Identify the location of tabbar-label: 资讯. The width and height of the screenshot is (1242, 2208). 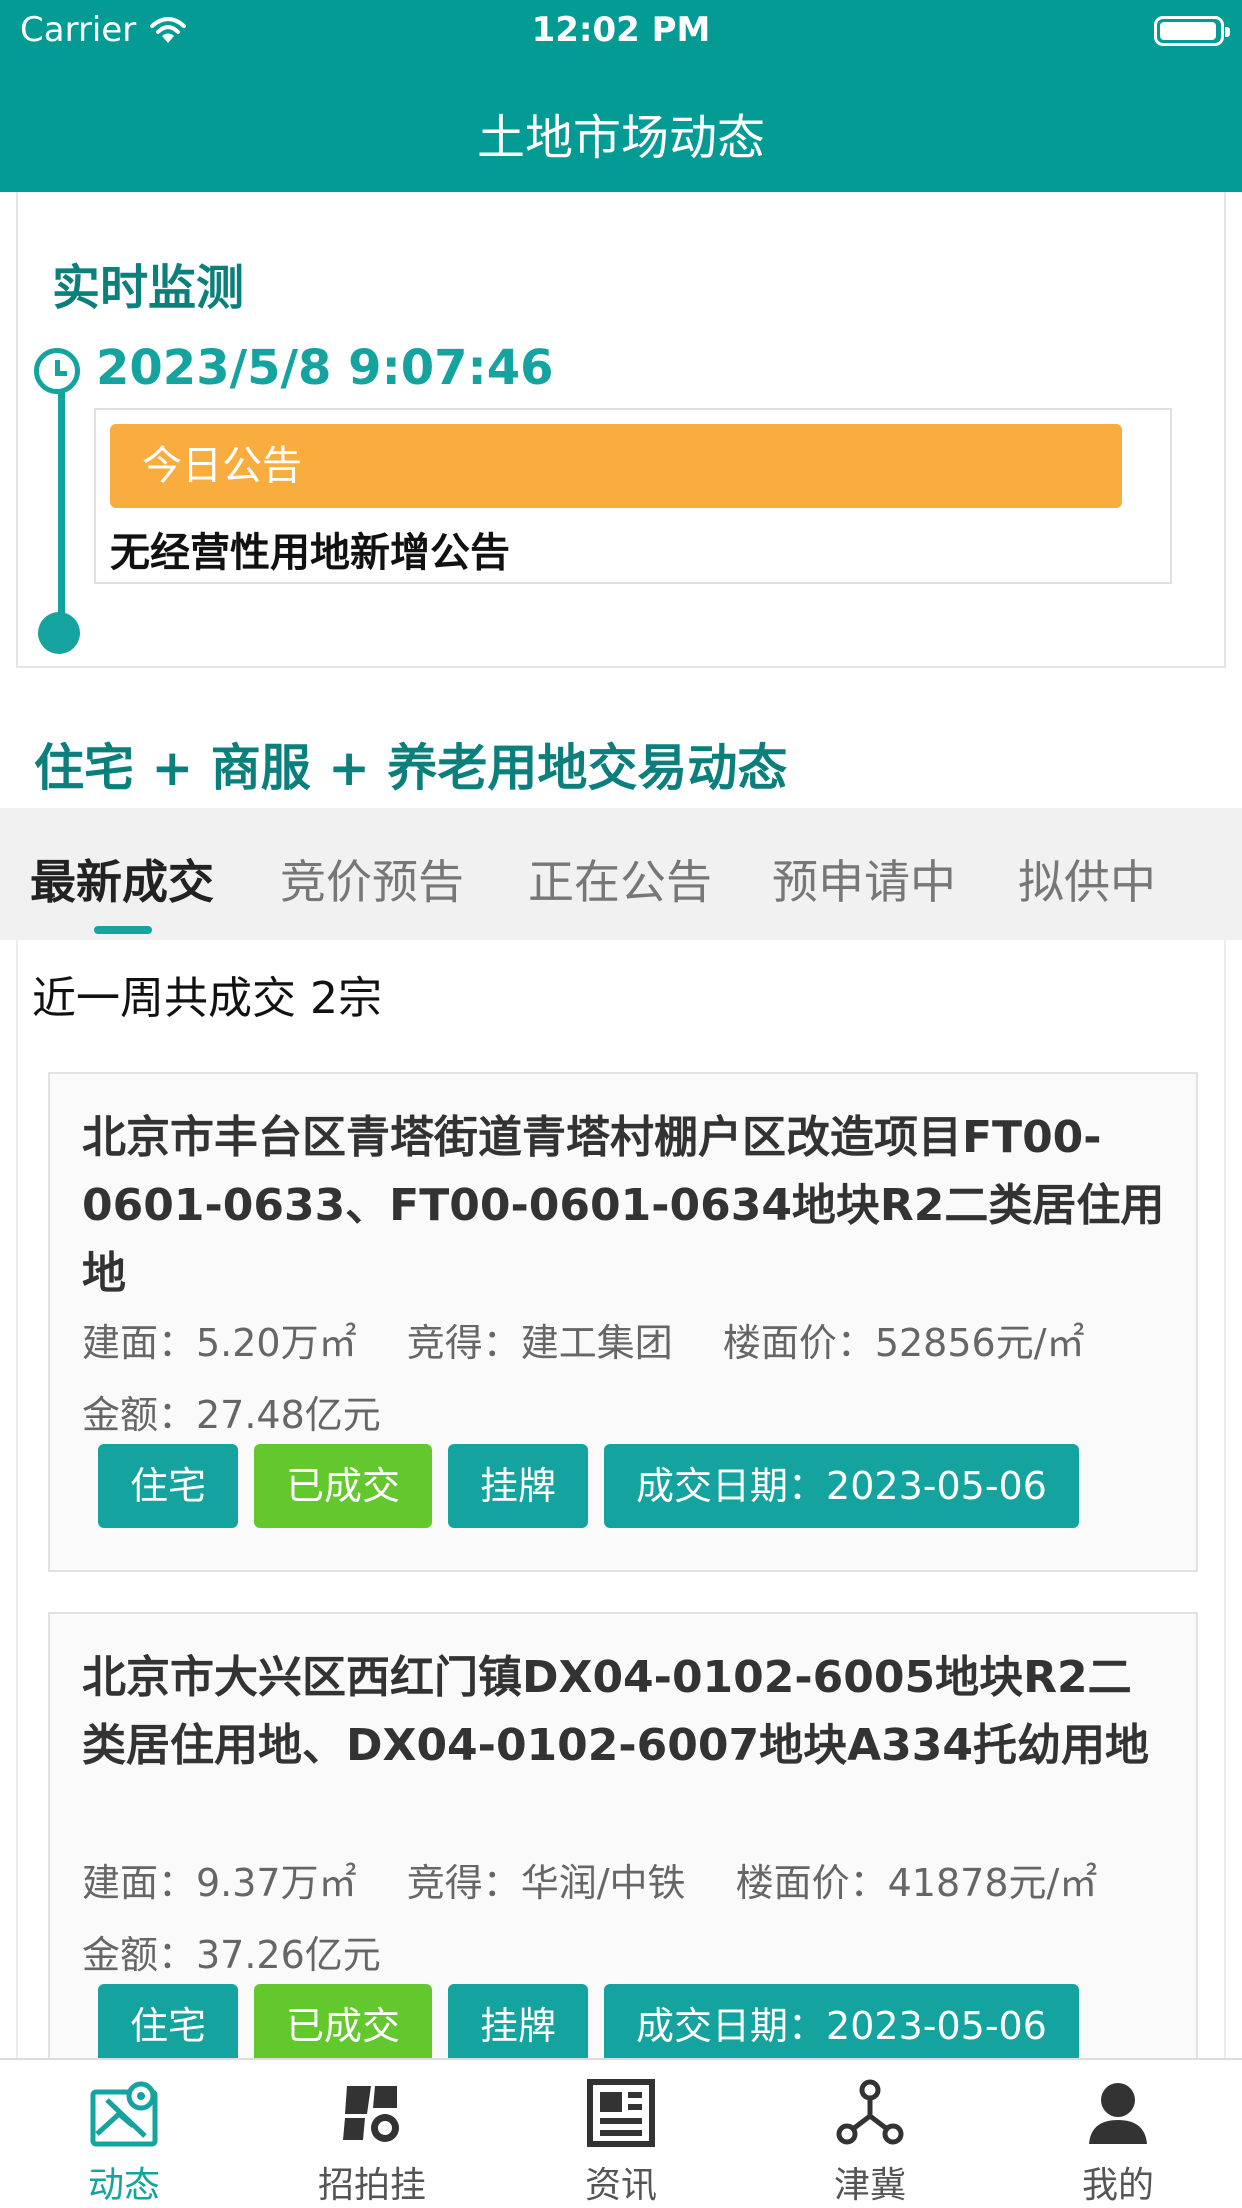
(620, 2185).